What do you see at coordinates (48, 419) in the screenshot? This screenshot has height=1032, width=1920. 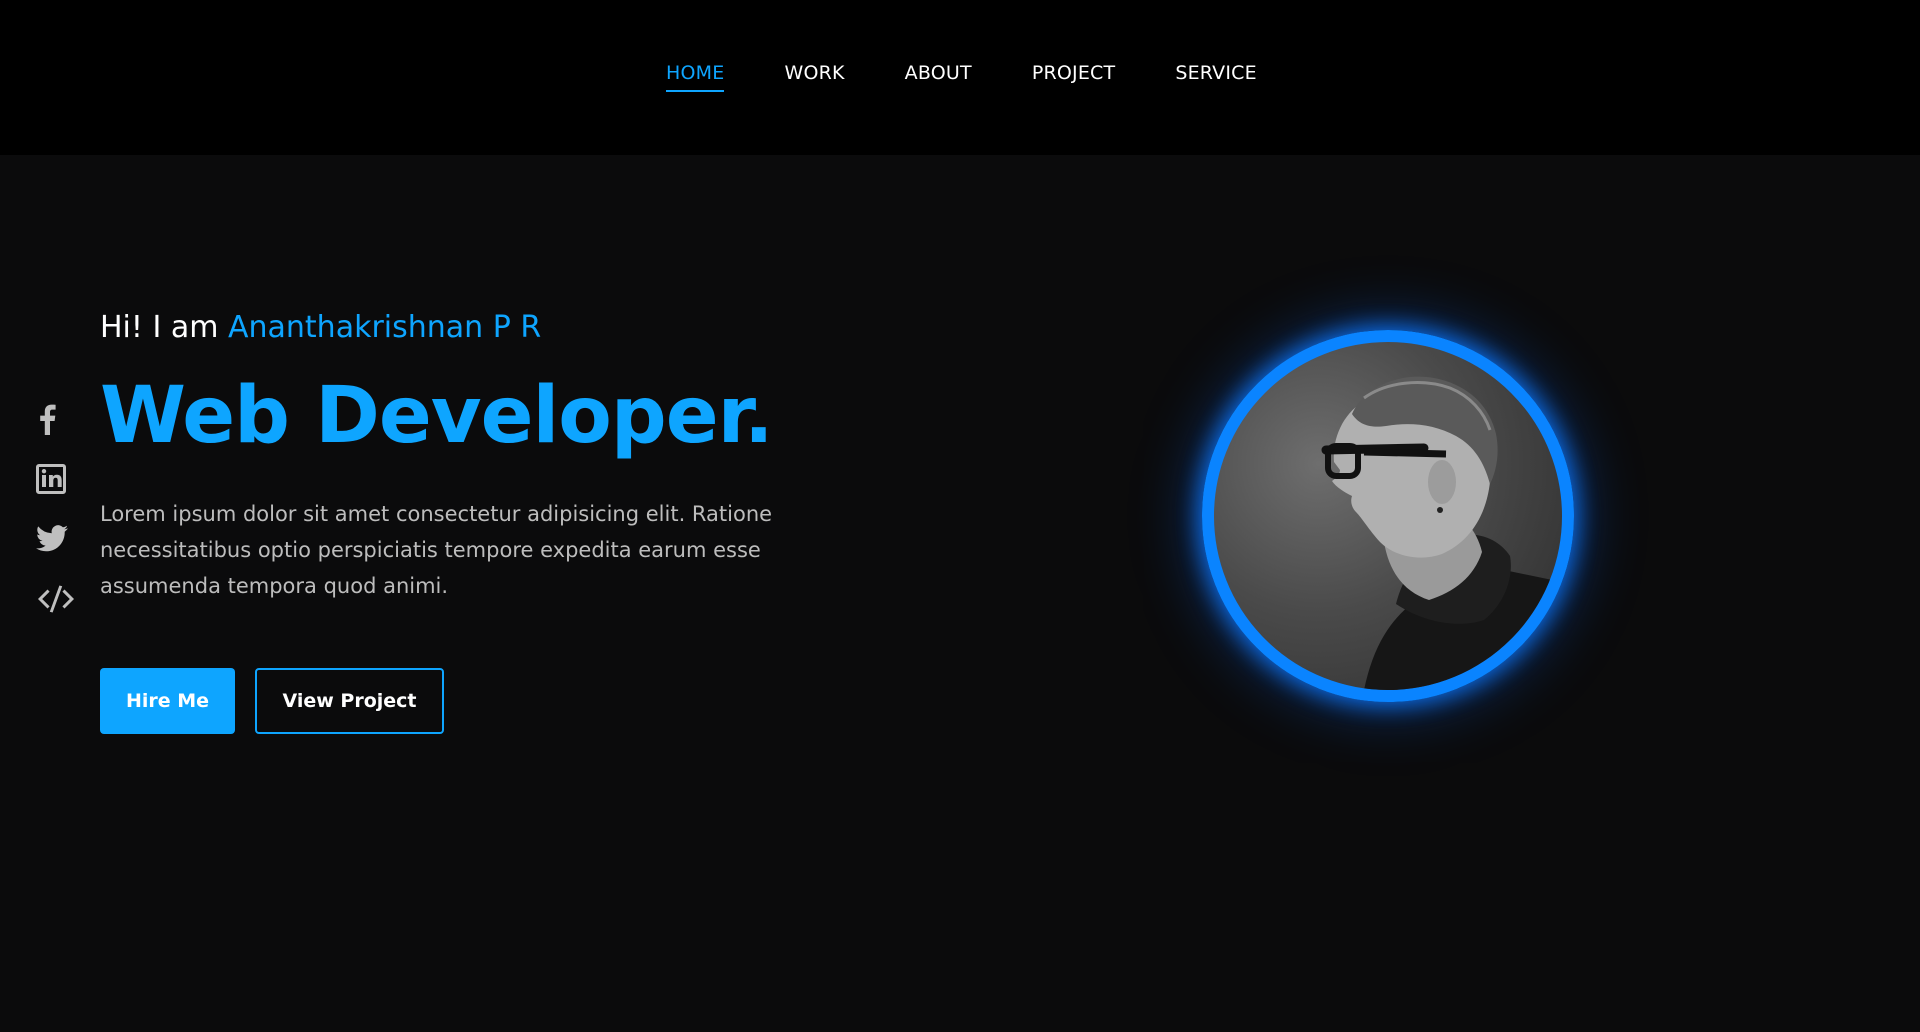 I see `facebook-icon` at bounding box center [48, 419].